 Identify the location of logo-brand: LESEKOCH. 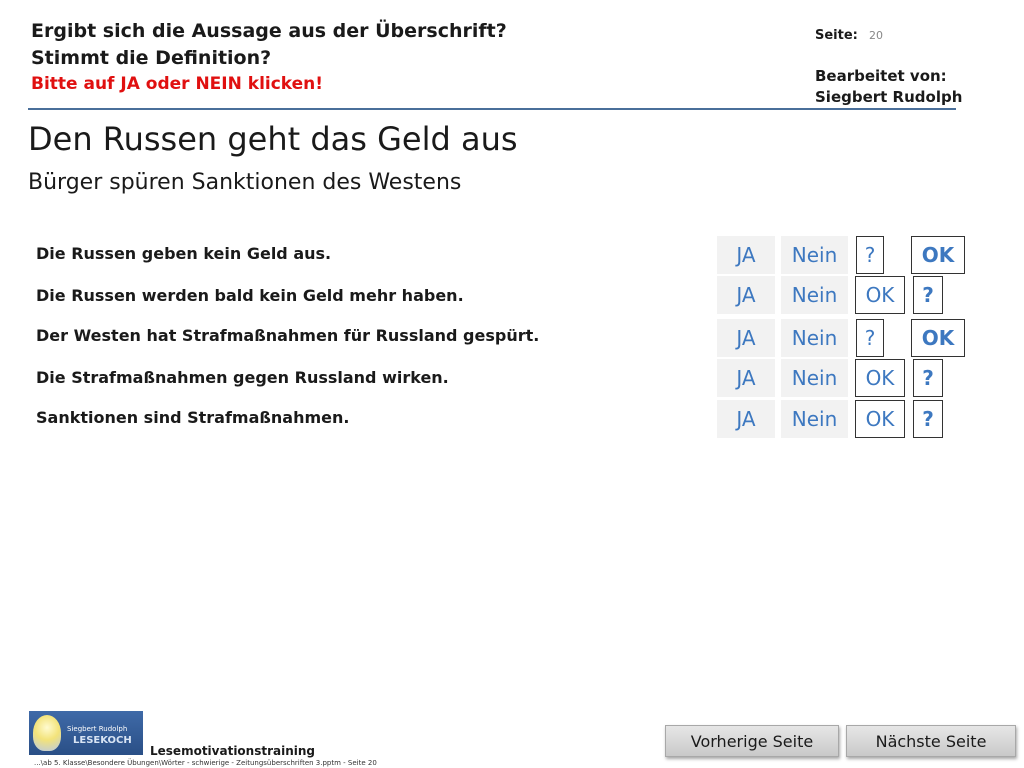
(102, 740).